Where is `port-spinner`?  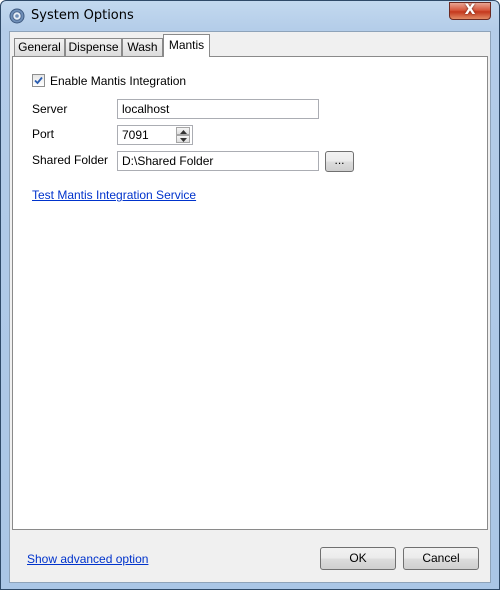 port-spinner is located at coordinates (183, 136).